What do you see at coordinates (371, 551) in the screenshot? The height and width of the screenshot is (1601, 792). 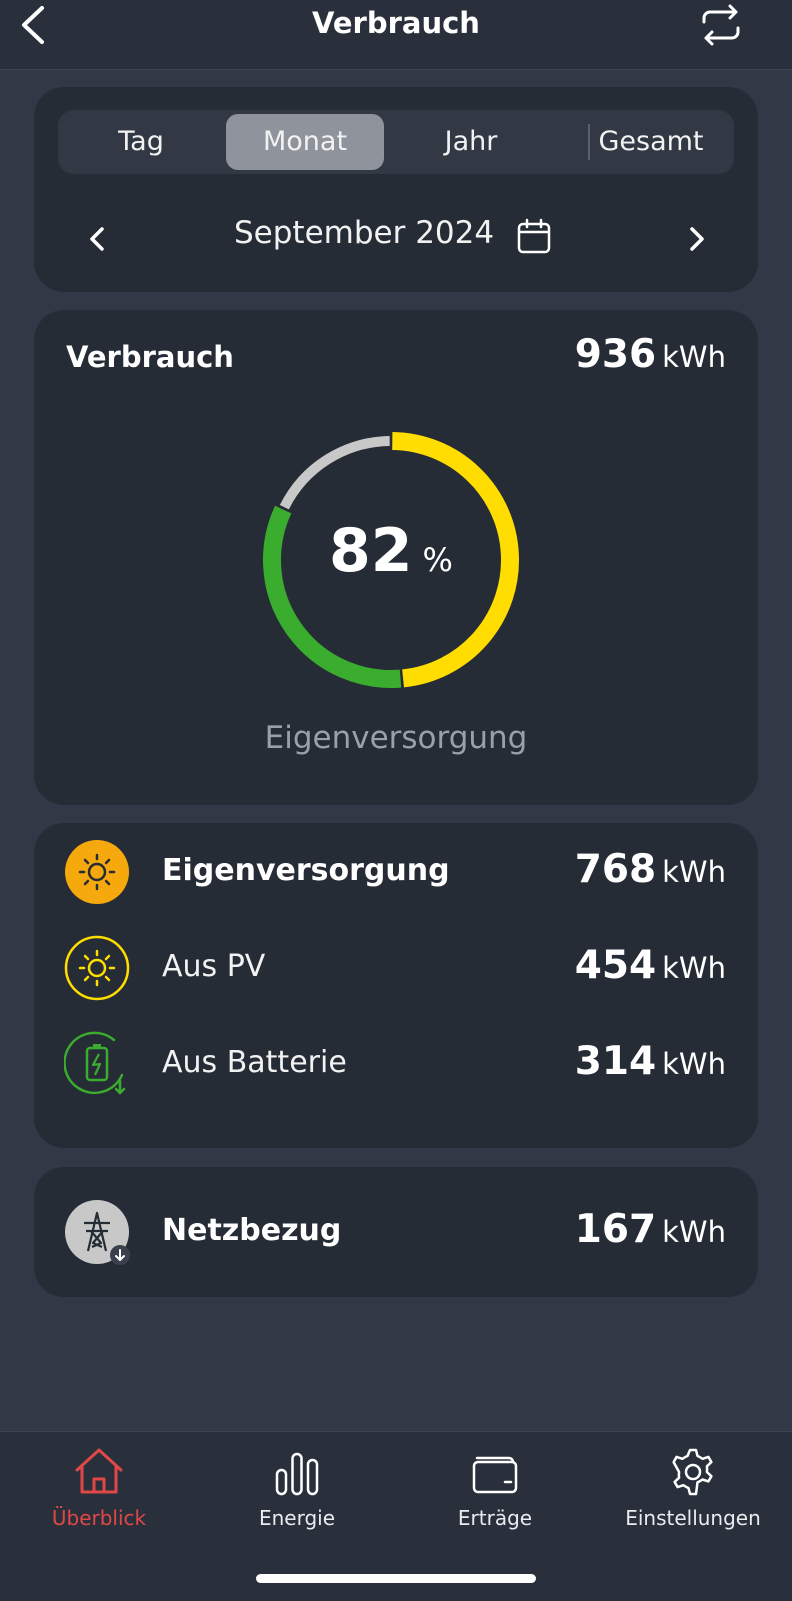 I see `self-supply-percent-value: 82` at bounding box center [371, 551].